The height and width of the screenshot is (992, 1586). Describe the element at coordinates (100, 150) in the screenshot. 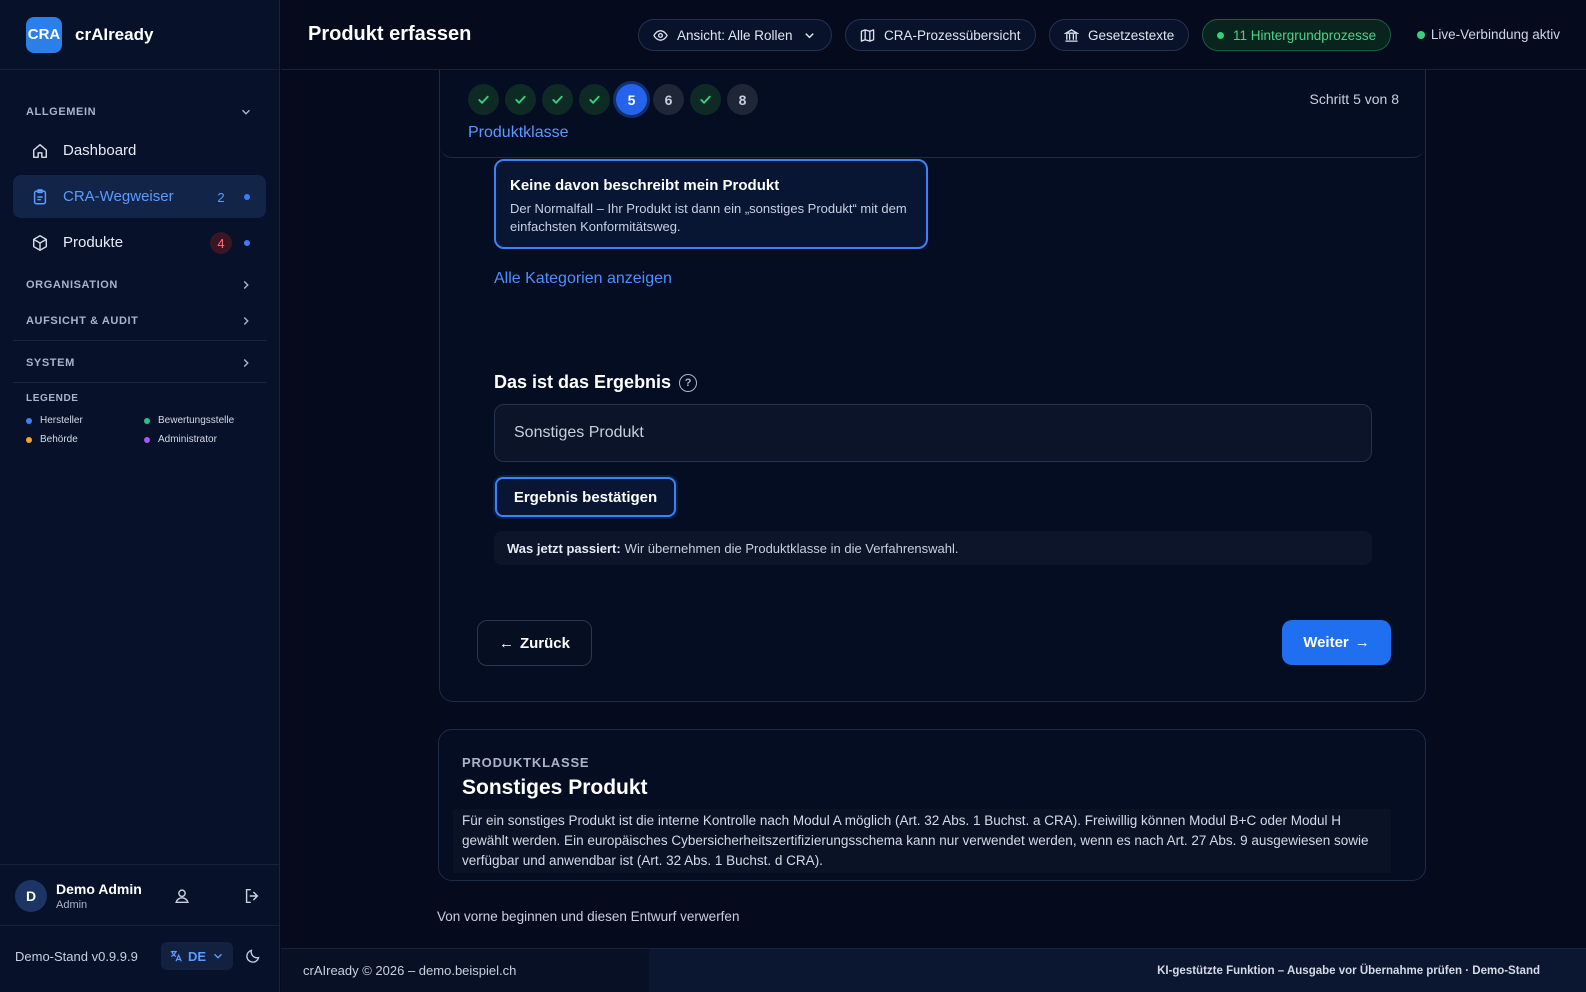

I see `sidebar-item-label: Dashboard` at that location.